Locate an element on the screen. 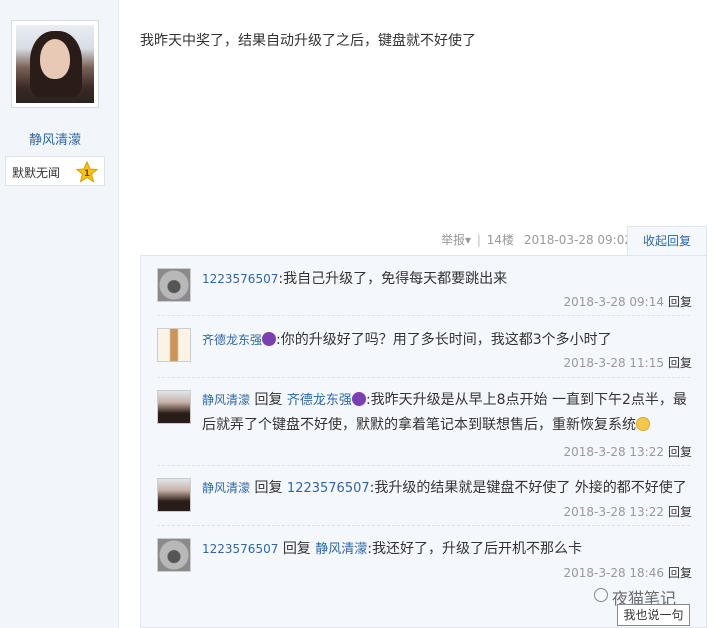 Image resolution: width=717 pixels, height=628 pixels. reply-text: :你的升级好了吗？用了多长时间，我这都3个多小时了 is located at coordinates (444, 340).